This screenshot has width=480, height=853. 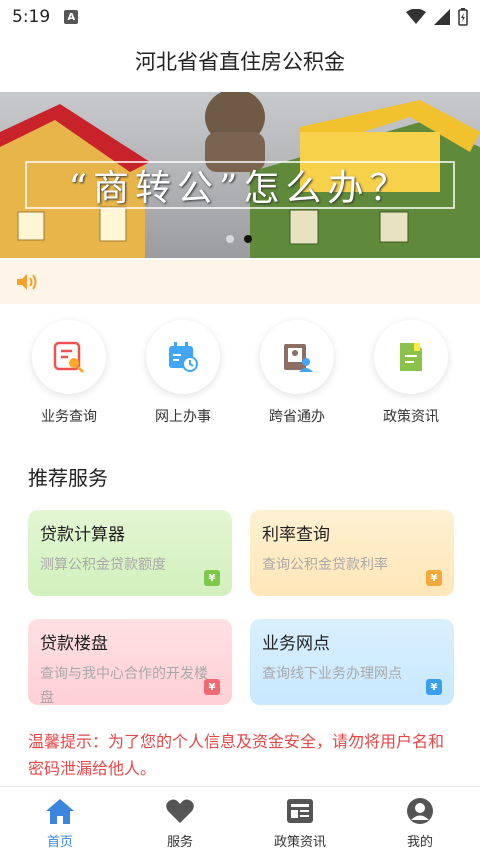 I want to click on quick-action-business-query: 业务查询, so click(x=69, y=375).